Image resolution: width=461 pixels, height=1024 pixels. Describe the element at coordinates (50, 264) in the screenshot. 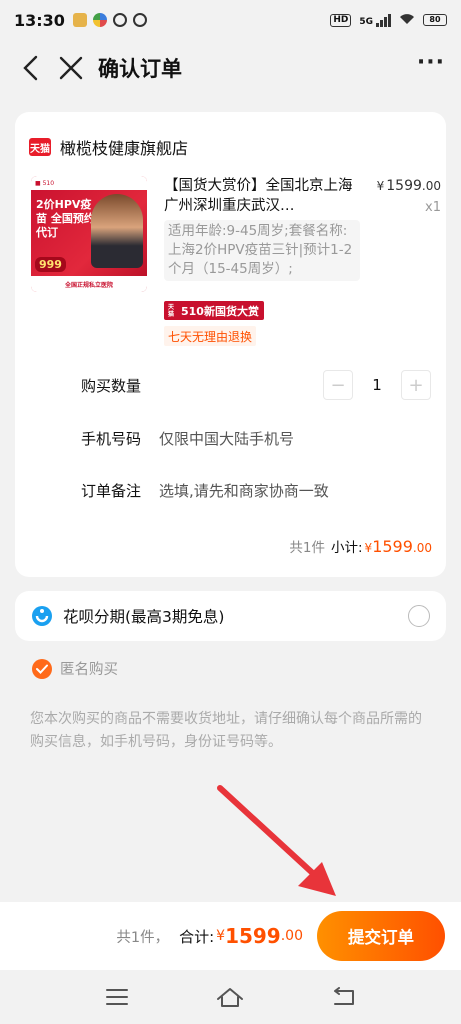

I see `product-image-price: 999` at that location.